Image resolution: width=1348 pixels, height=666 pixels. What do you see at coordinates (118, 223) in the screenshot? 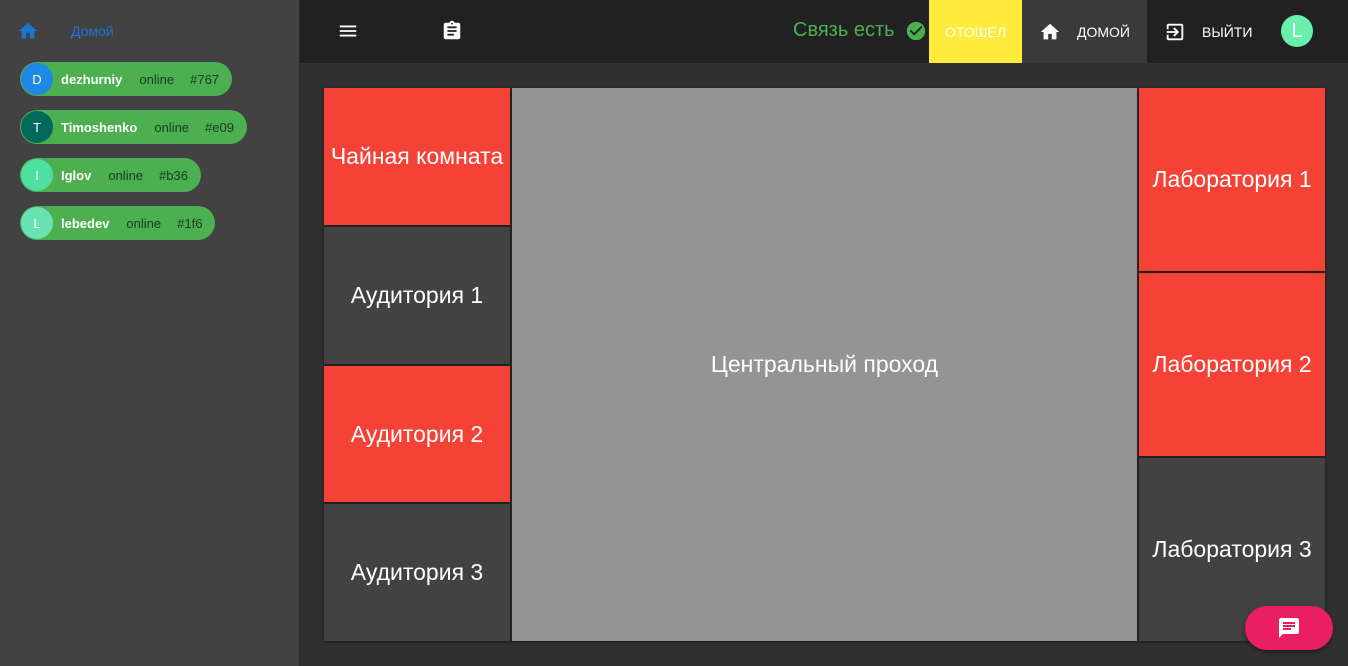
I see `user-chip-lebedev: L lebedev online #1f6` at bounding box center [118, 223].